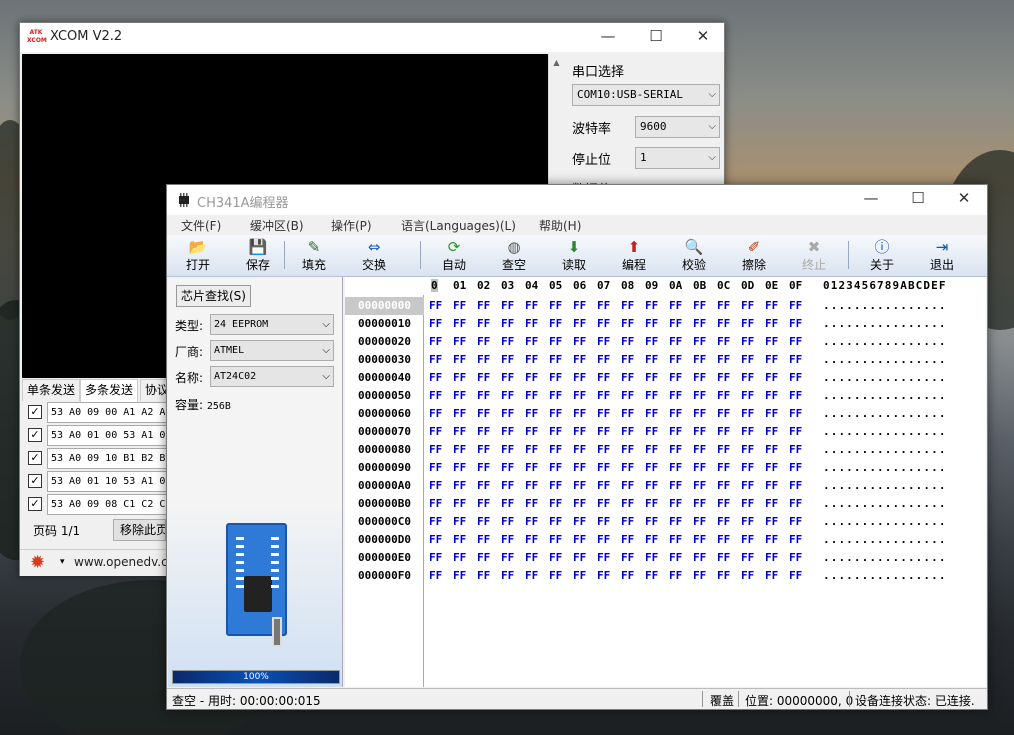 This screenshot has height=735, width=1014. Describe the element at coordinates (694, 256) in the screenshot. I see `toolbar-verify-button: 🔍 校验` at that location.